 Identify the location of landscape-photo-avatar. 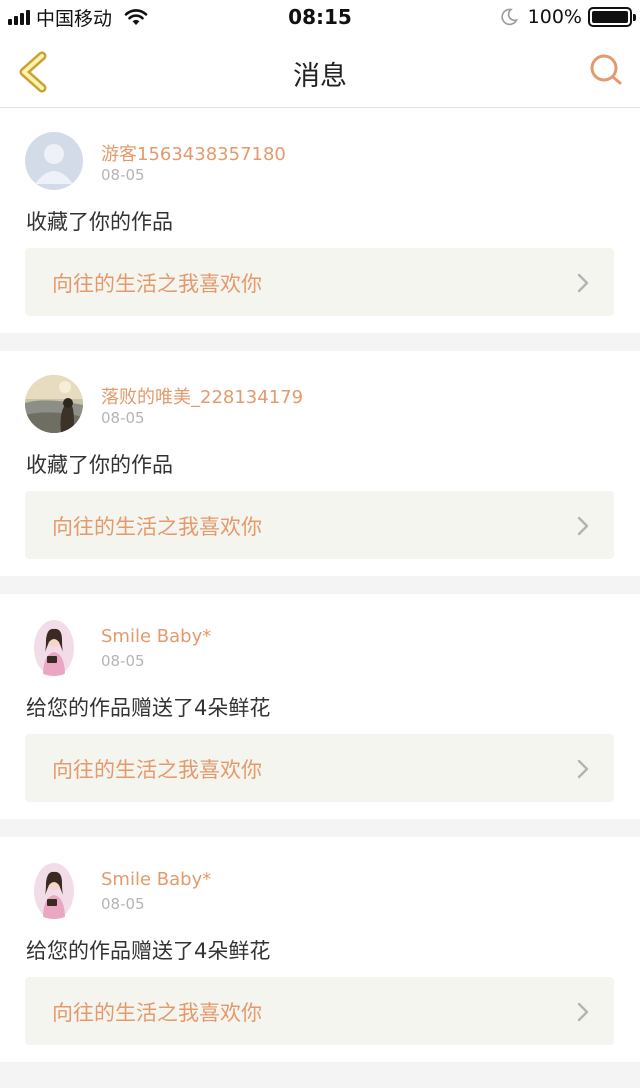
(54, 404).